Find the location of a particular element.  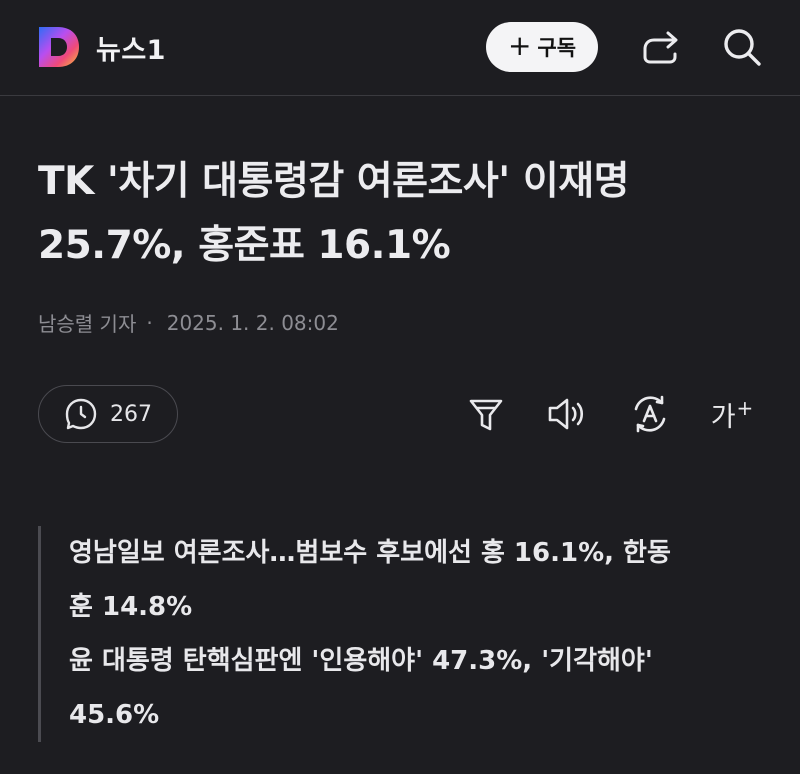

headline-line: TK '차기 대통령감 여론조사' 이재명 is located at coordinates (333, 181).